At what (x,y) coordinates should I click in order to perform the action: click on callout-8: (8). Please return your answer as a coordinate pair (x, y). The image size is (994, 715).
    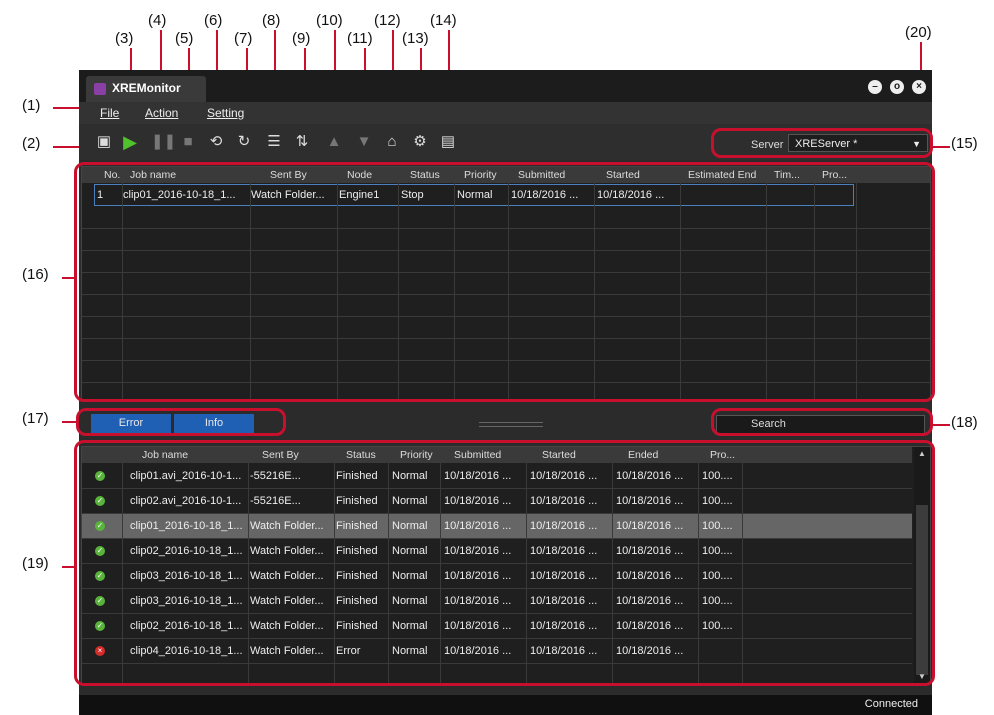
    Looking at the image, I should click on (271, 20).